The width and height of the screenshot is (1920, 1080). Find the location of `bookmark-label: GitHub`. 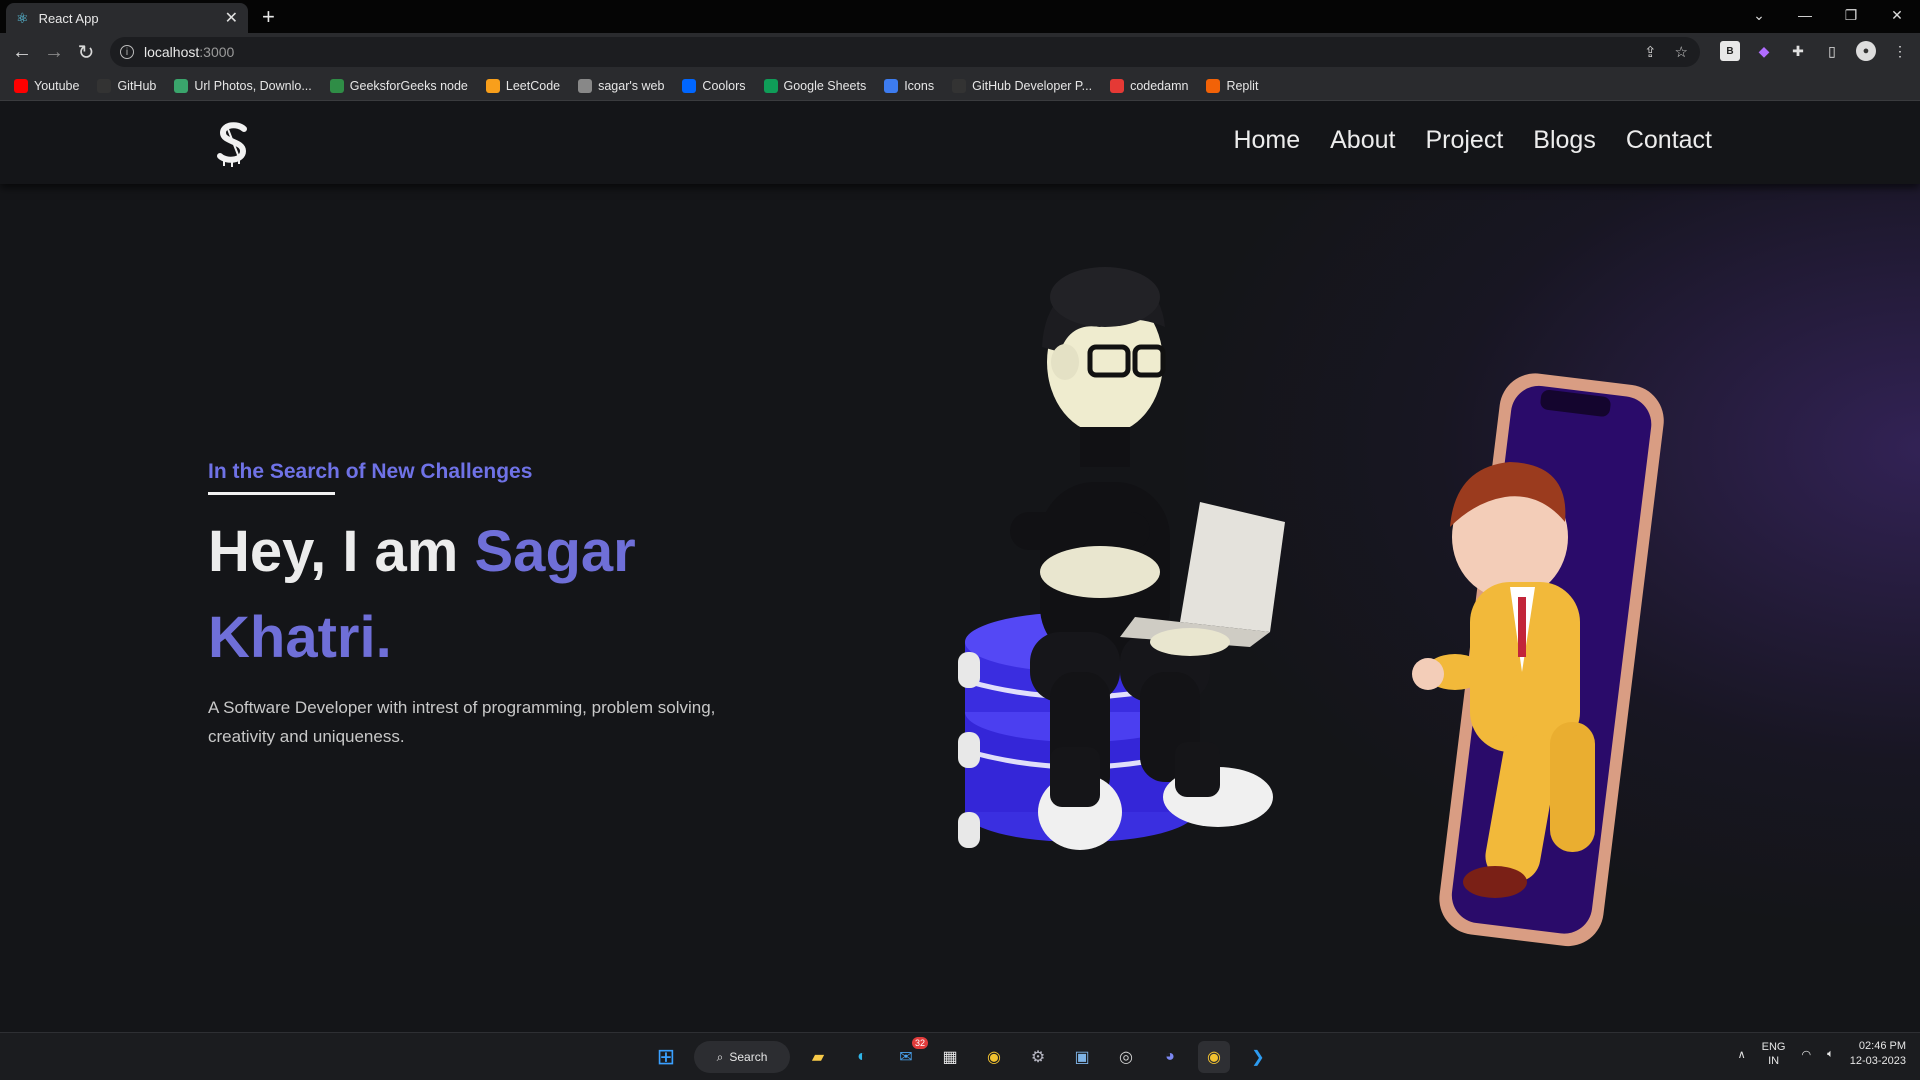

bookmark-label: GitHub is located at coordinates (137, 85).